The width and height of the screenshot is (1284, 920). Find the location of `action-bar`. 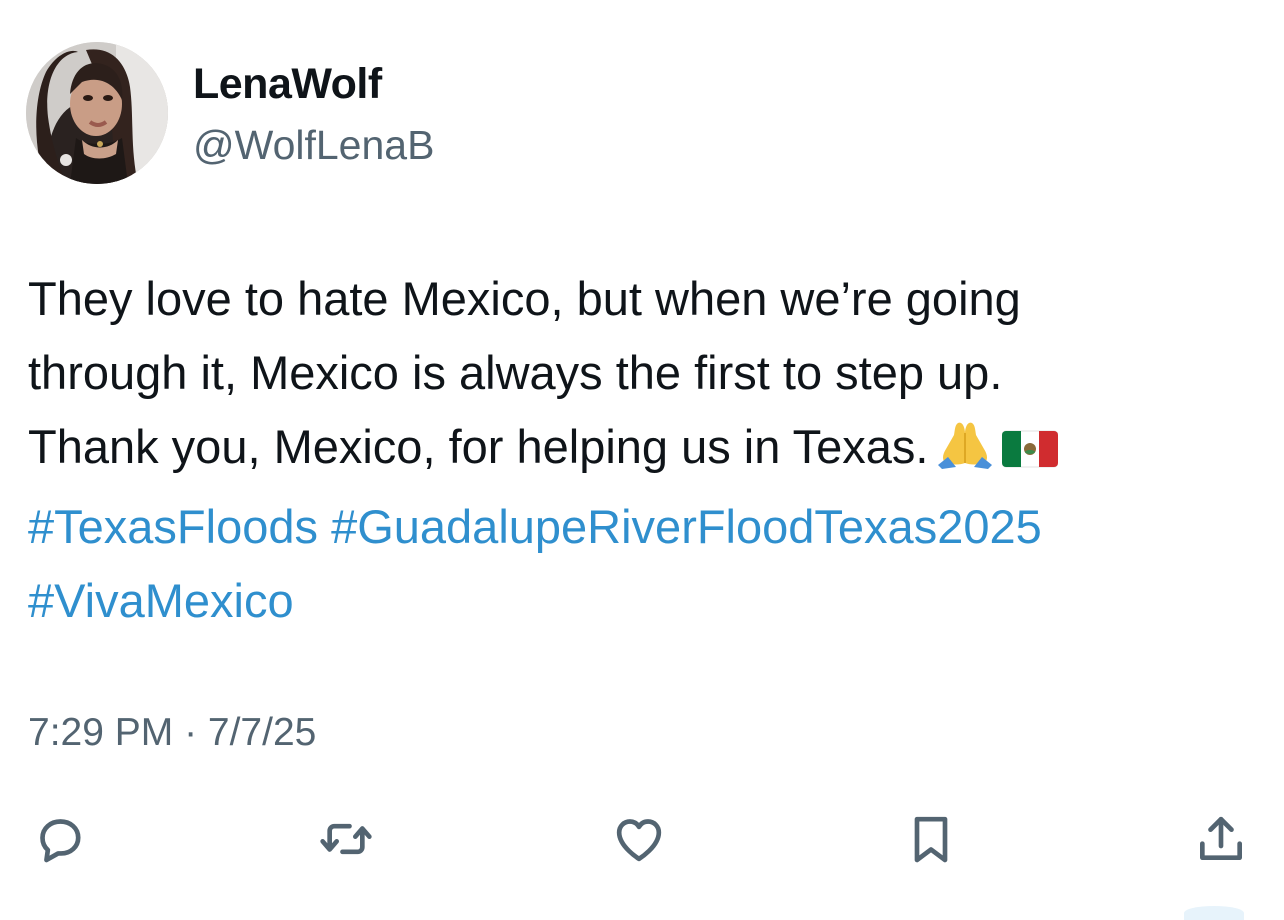

action-bar is located at coordinates (642, 841).